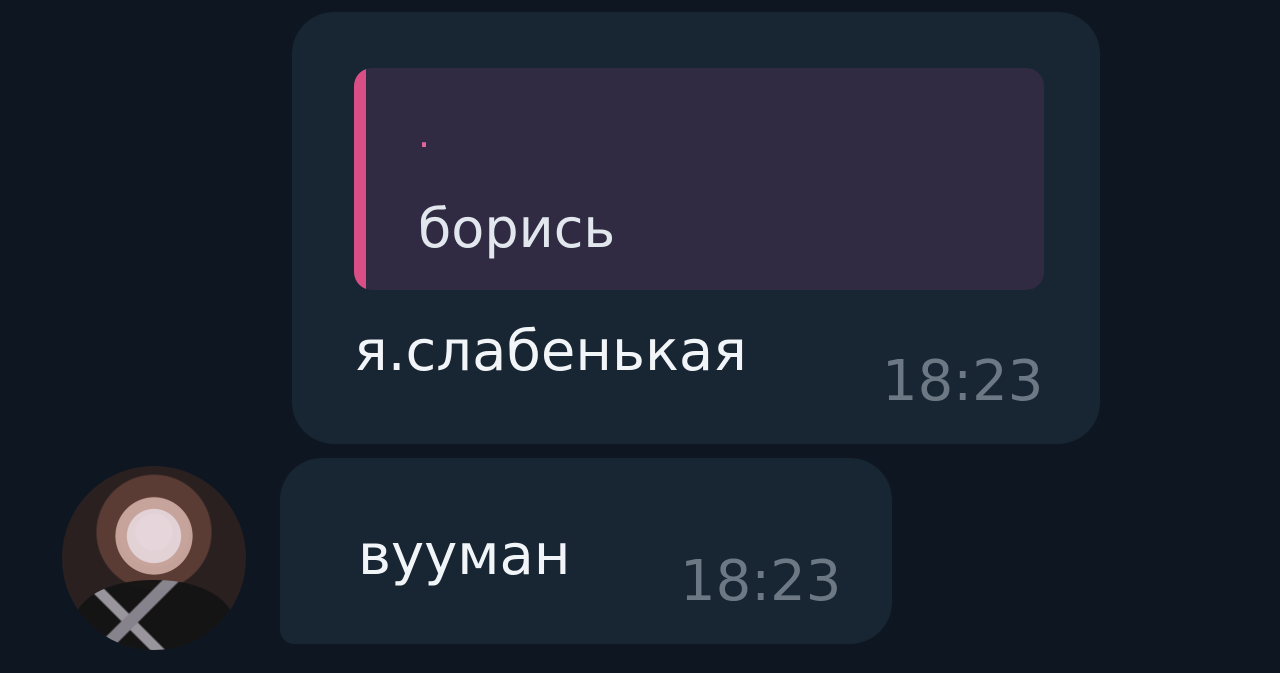  I want to click on reply-accent-bar, so click(360, 179).